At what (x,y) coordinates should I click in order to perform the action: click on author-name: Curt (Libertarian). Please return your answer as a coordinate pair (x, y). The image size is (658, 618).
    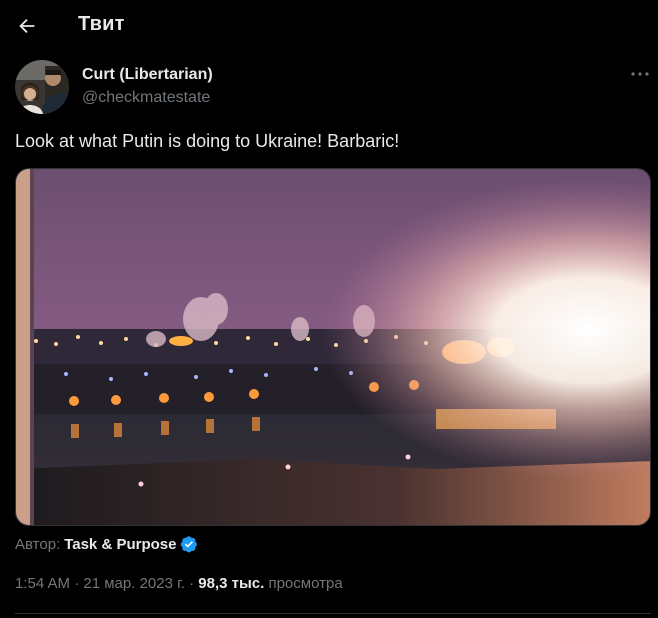
    Looking at the image, I should click on (147, 75).